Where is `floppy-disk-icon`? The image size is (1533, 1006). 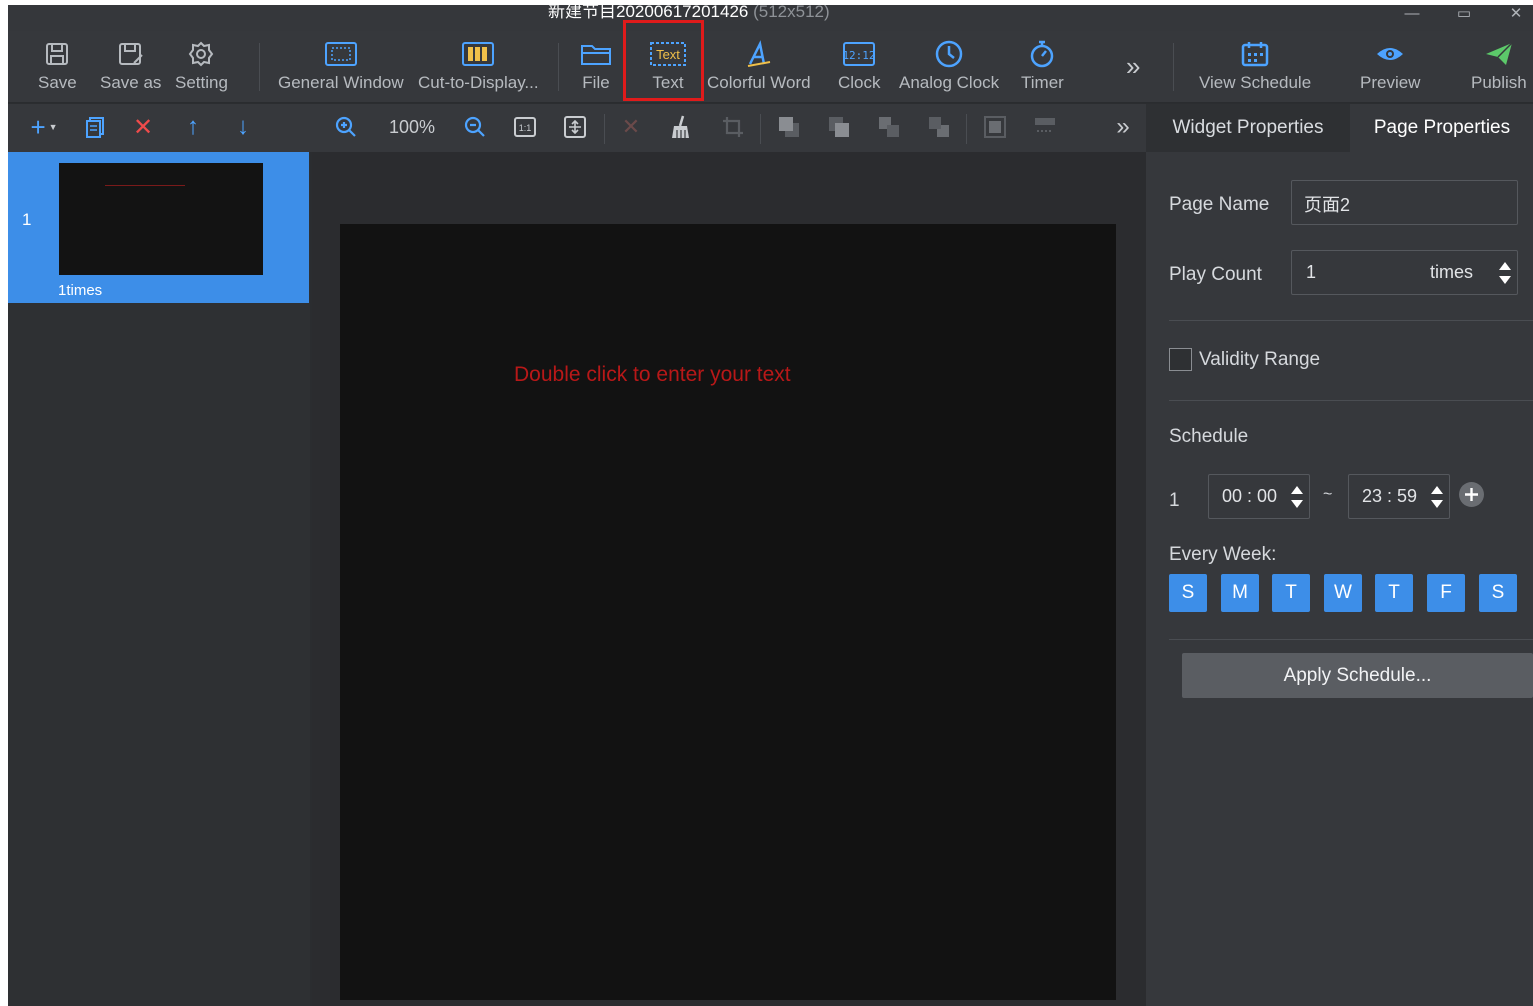 floppy-disk-icon is located at coordinates (57, 54).